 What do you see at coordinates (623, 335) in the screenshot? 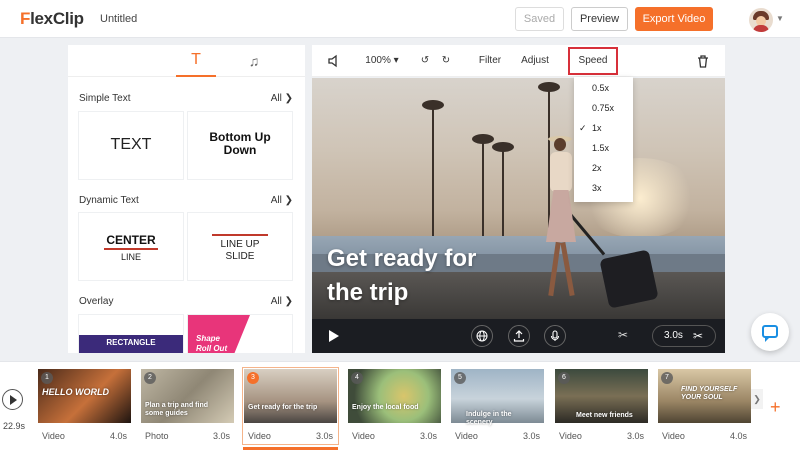
I see `trim-icon: ✂` at bounding box center [623, 335].